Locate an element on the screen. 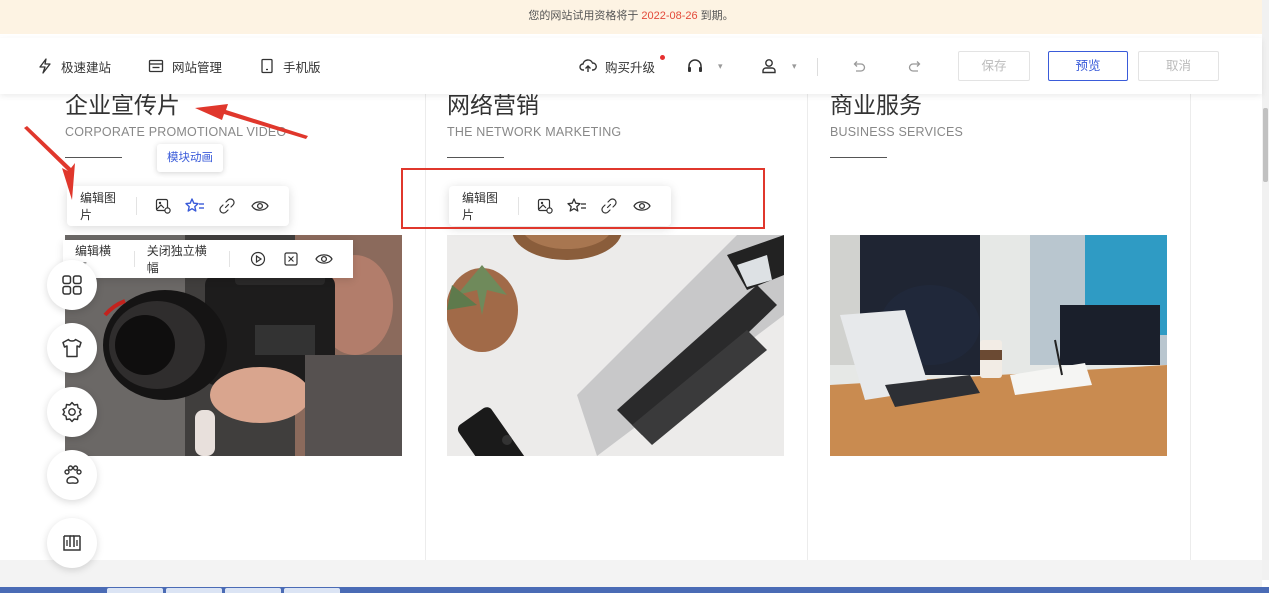 Image resolution: width=1269 pixels, height=593 pixels. module-animation-button is located at coordinates (195, 206).